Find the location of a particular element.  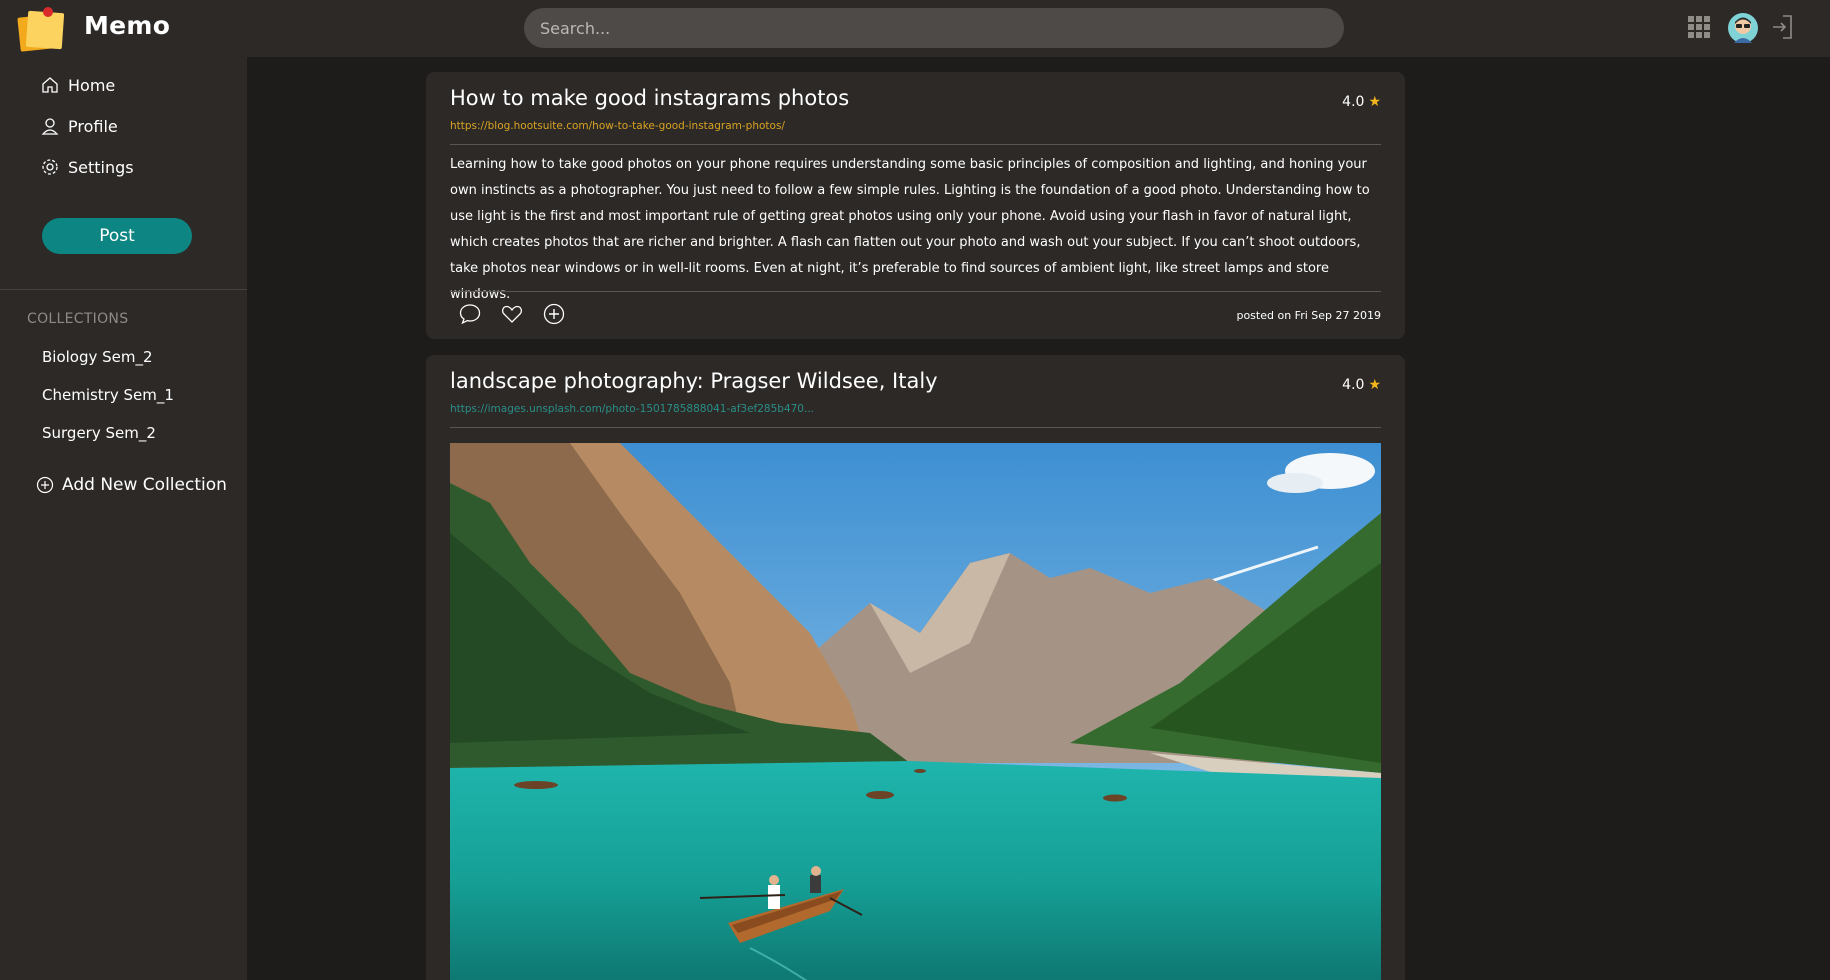

post-actions is located at coordinates (512, 314).